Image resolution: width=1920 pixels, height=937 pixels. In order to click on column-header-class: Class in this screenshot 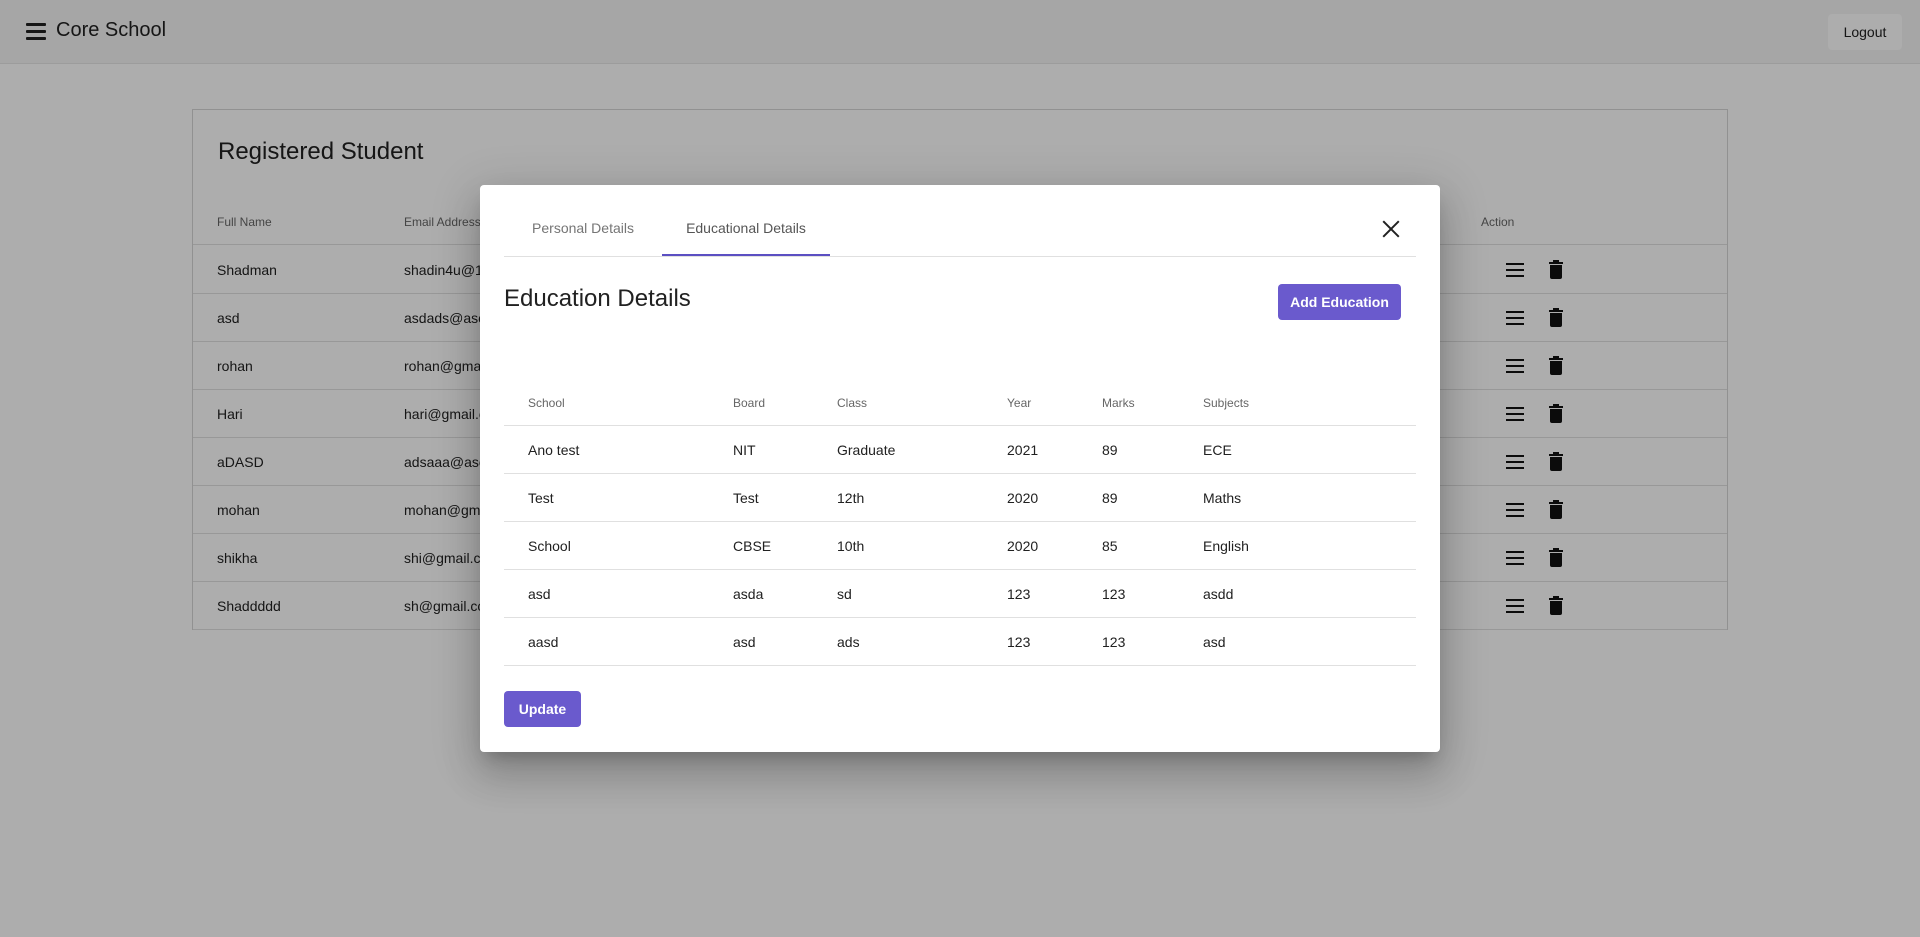, I will do `click(852, 403)`.